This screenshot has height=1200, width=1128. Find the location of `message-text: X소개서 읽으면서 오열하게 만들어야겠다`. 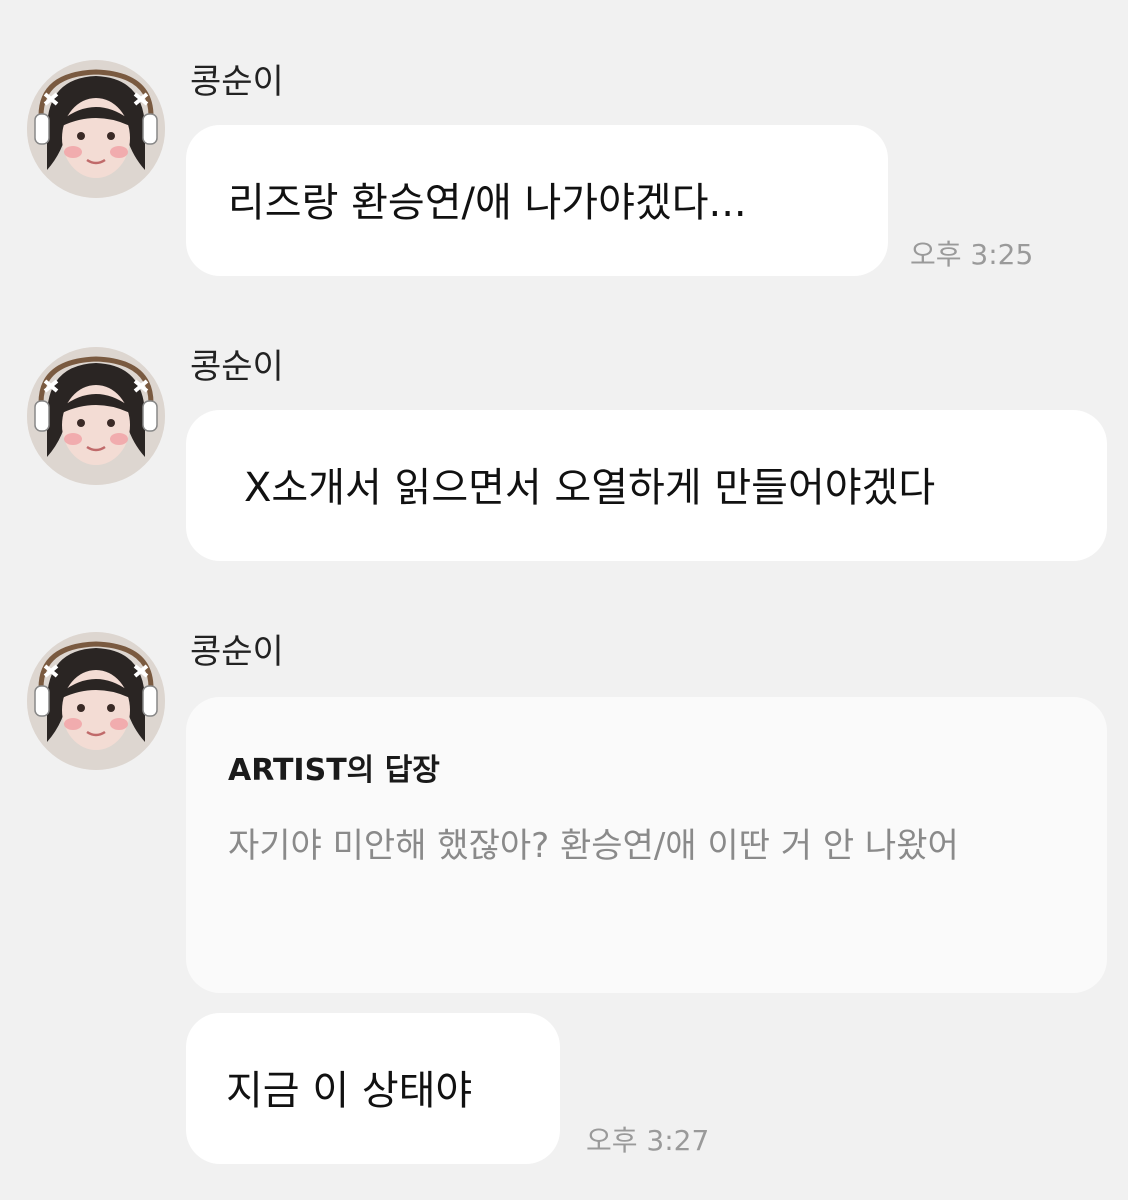

message-text: X소개서 읽으면서 오열하게 만들어야겠다 is located at coordinates (590, 488).